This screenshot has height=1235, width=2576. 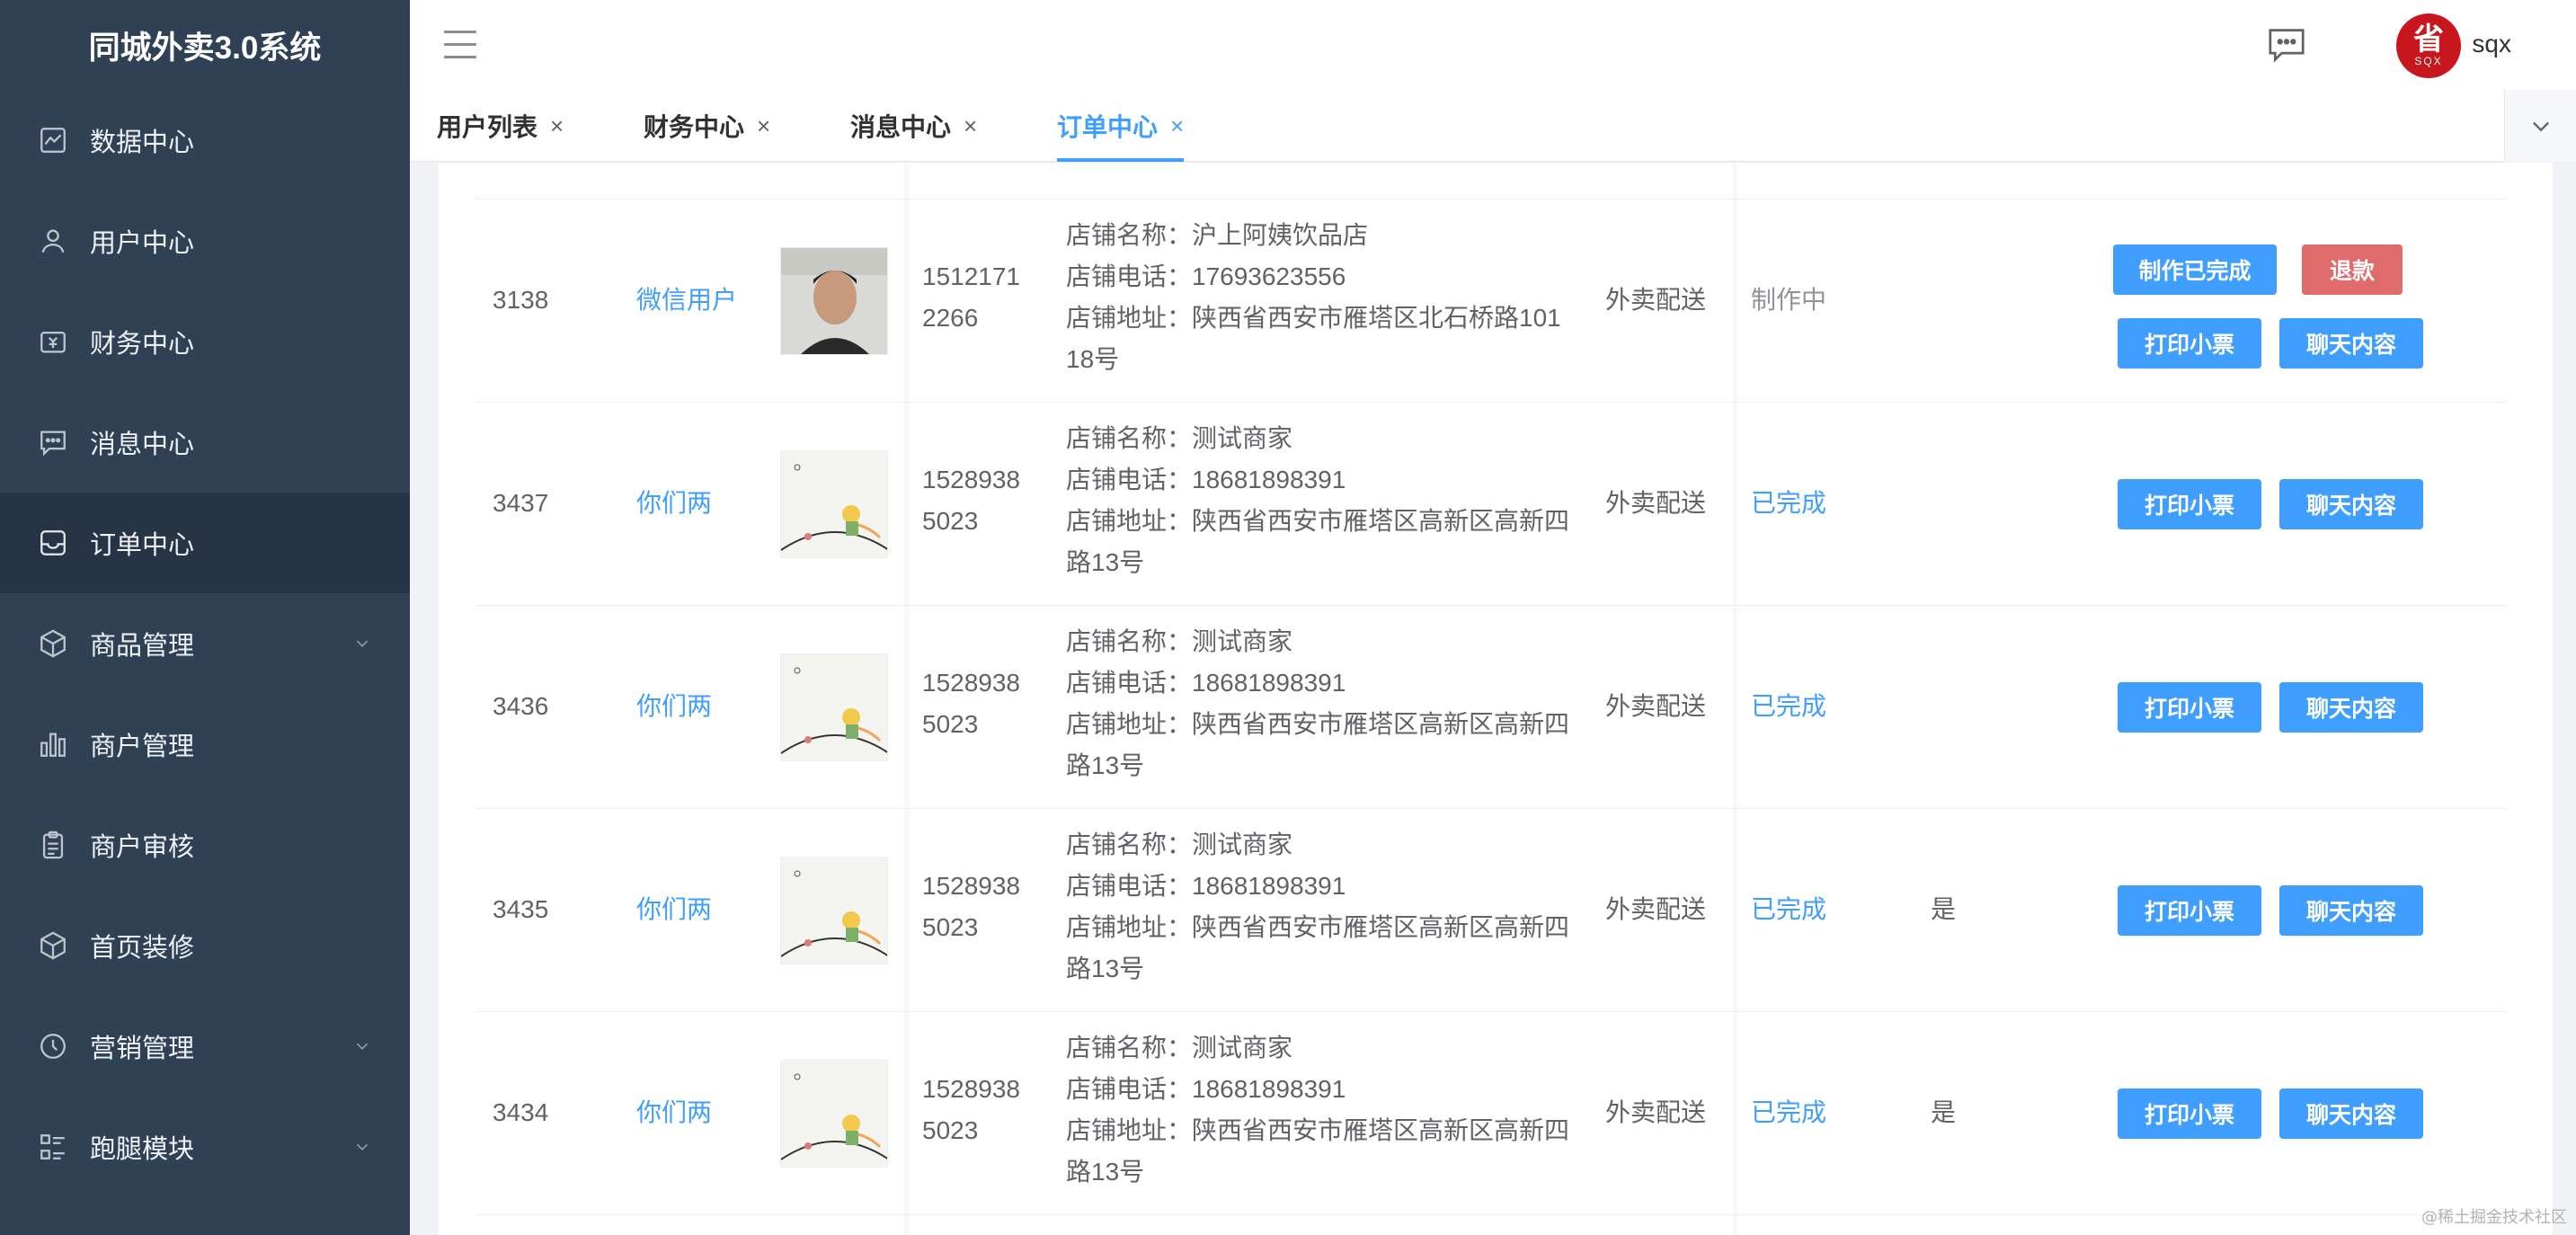 I want to click on tab-bar: 用户列表 × 财务中心 × 消息中心 × 订单中心 ×, so click(x=1493, y=126).